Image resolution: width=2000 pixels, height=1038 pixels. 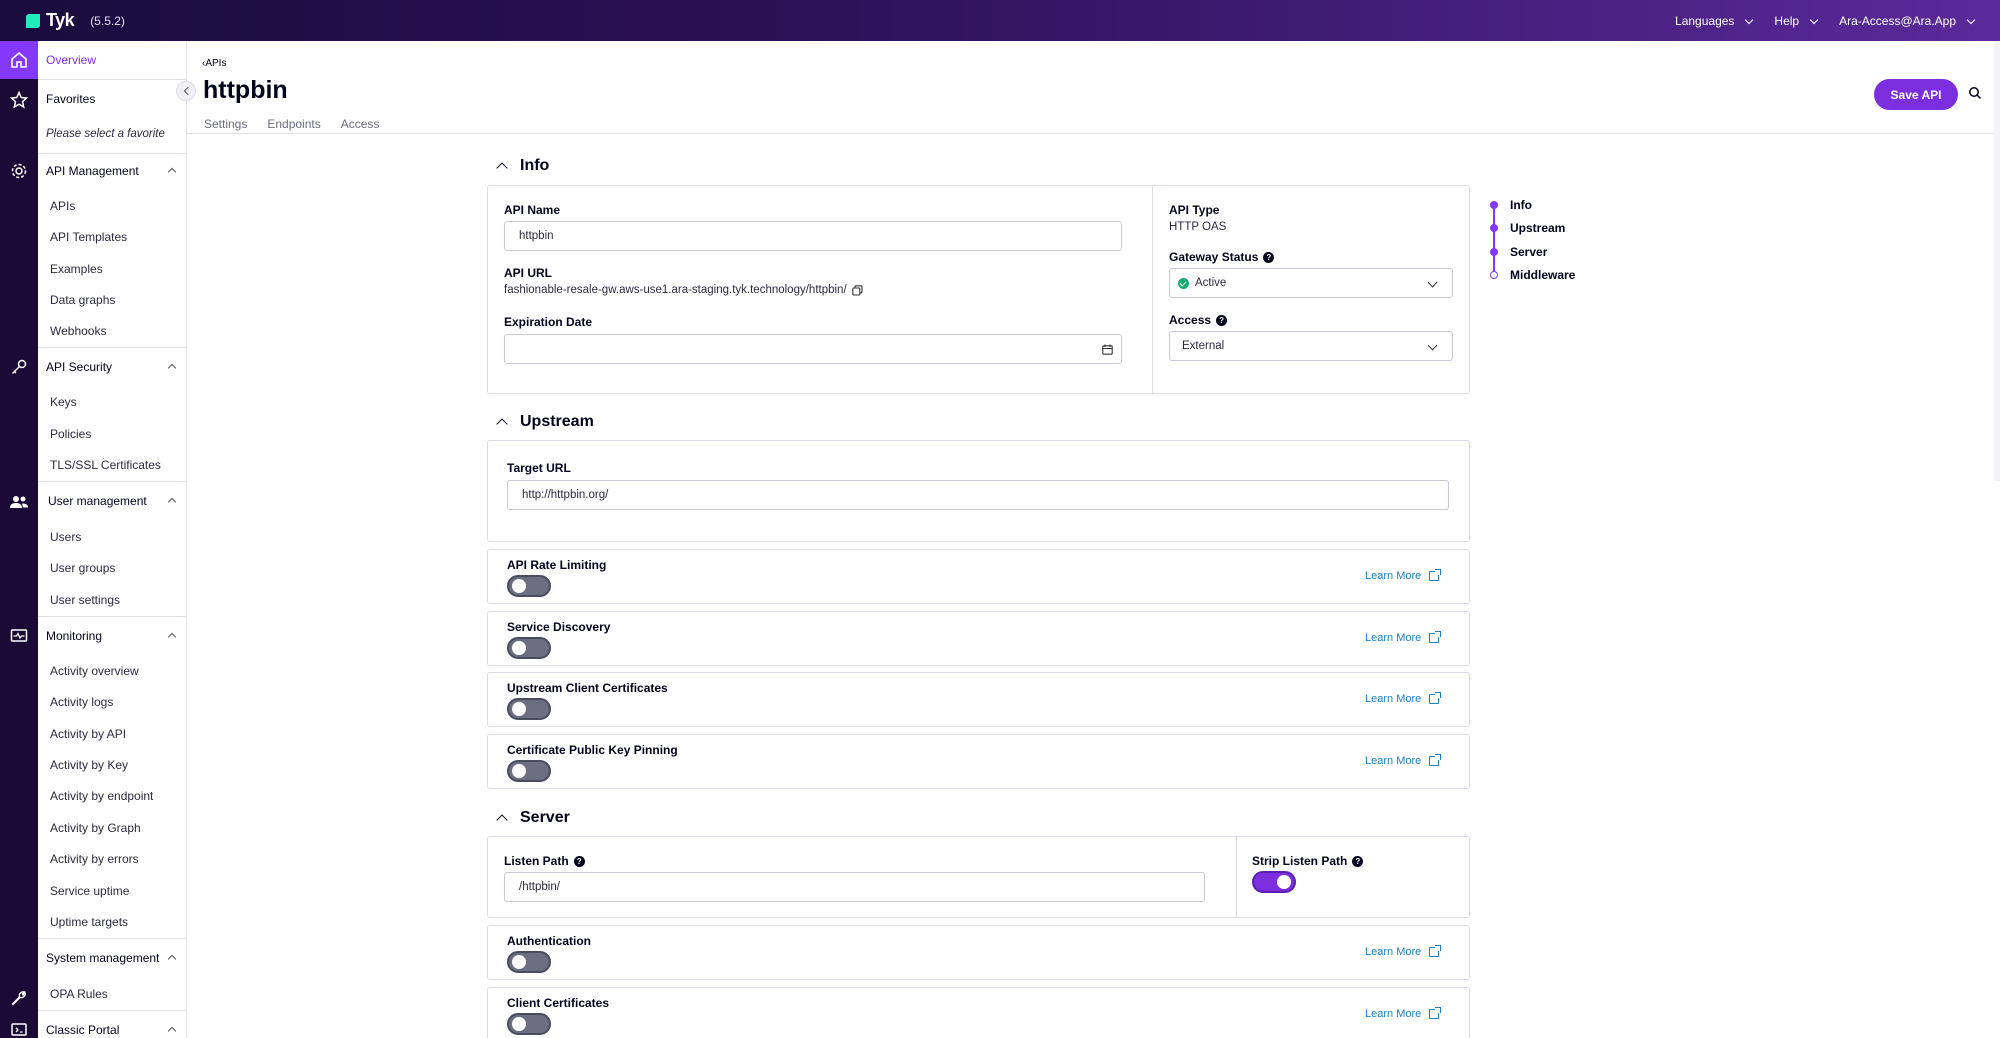 I want to click on help-label: Help, so click(x=1787, y=21).